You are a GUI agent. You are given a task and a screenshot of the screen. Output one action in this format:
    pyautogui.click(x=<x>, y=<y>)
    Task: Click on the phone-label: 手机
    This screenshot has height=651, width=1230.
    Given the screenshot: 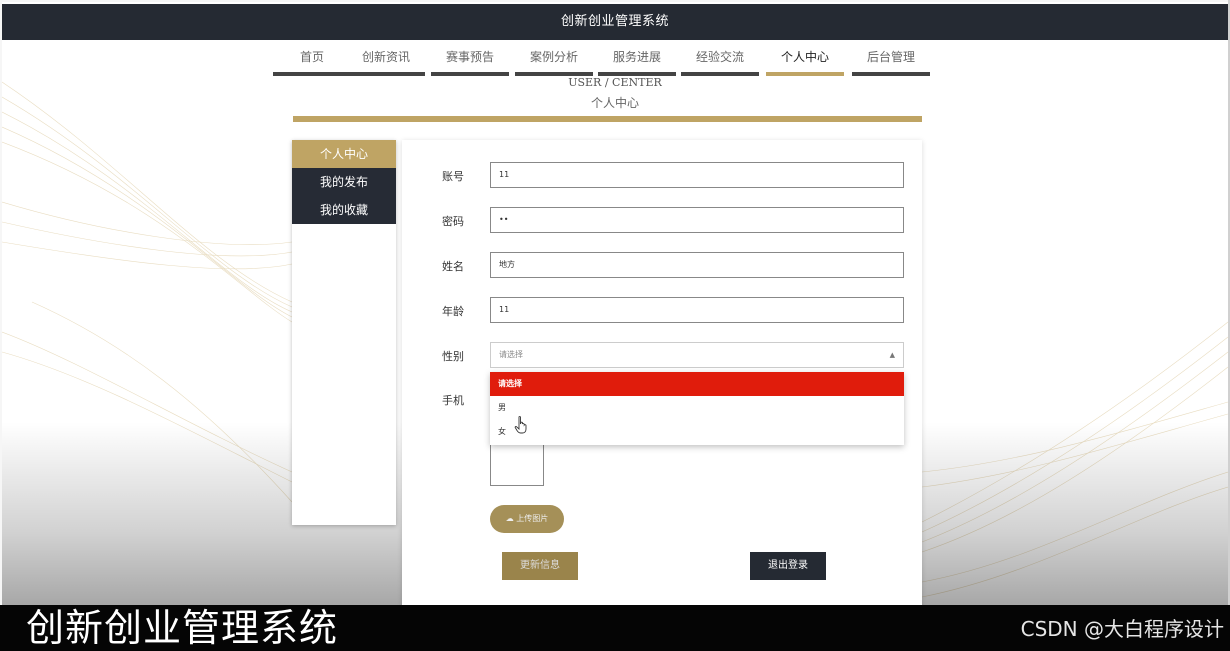 What is the action you would take?
    pyautogui.click(x=453, y=400)
    